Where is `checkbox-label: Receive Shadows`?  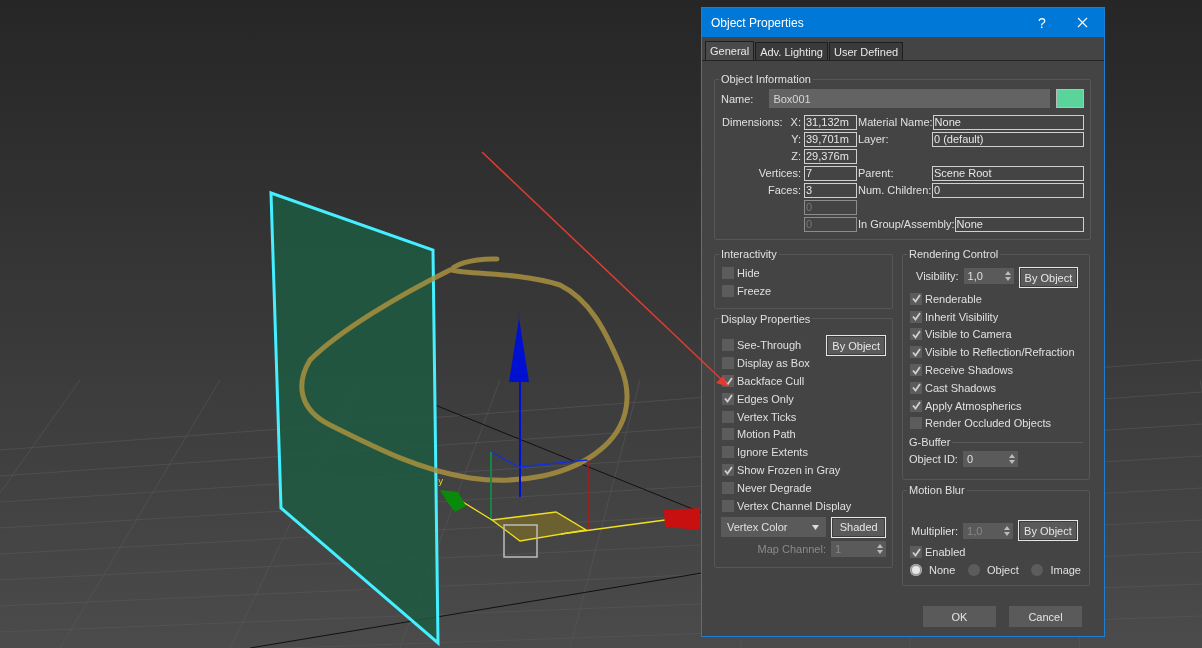
checkbox-label: Receive Shadows is located at coordinates (969, 370).